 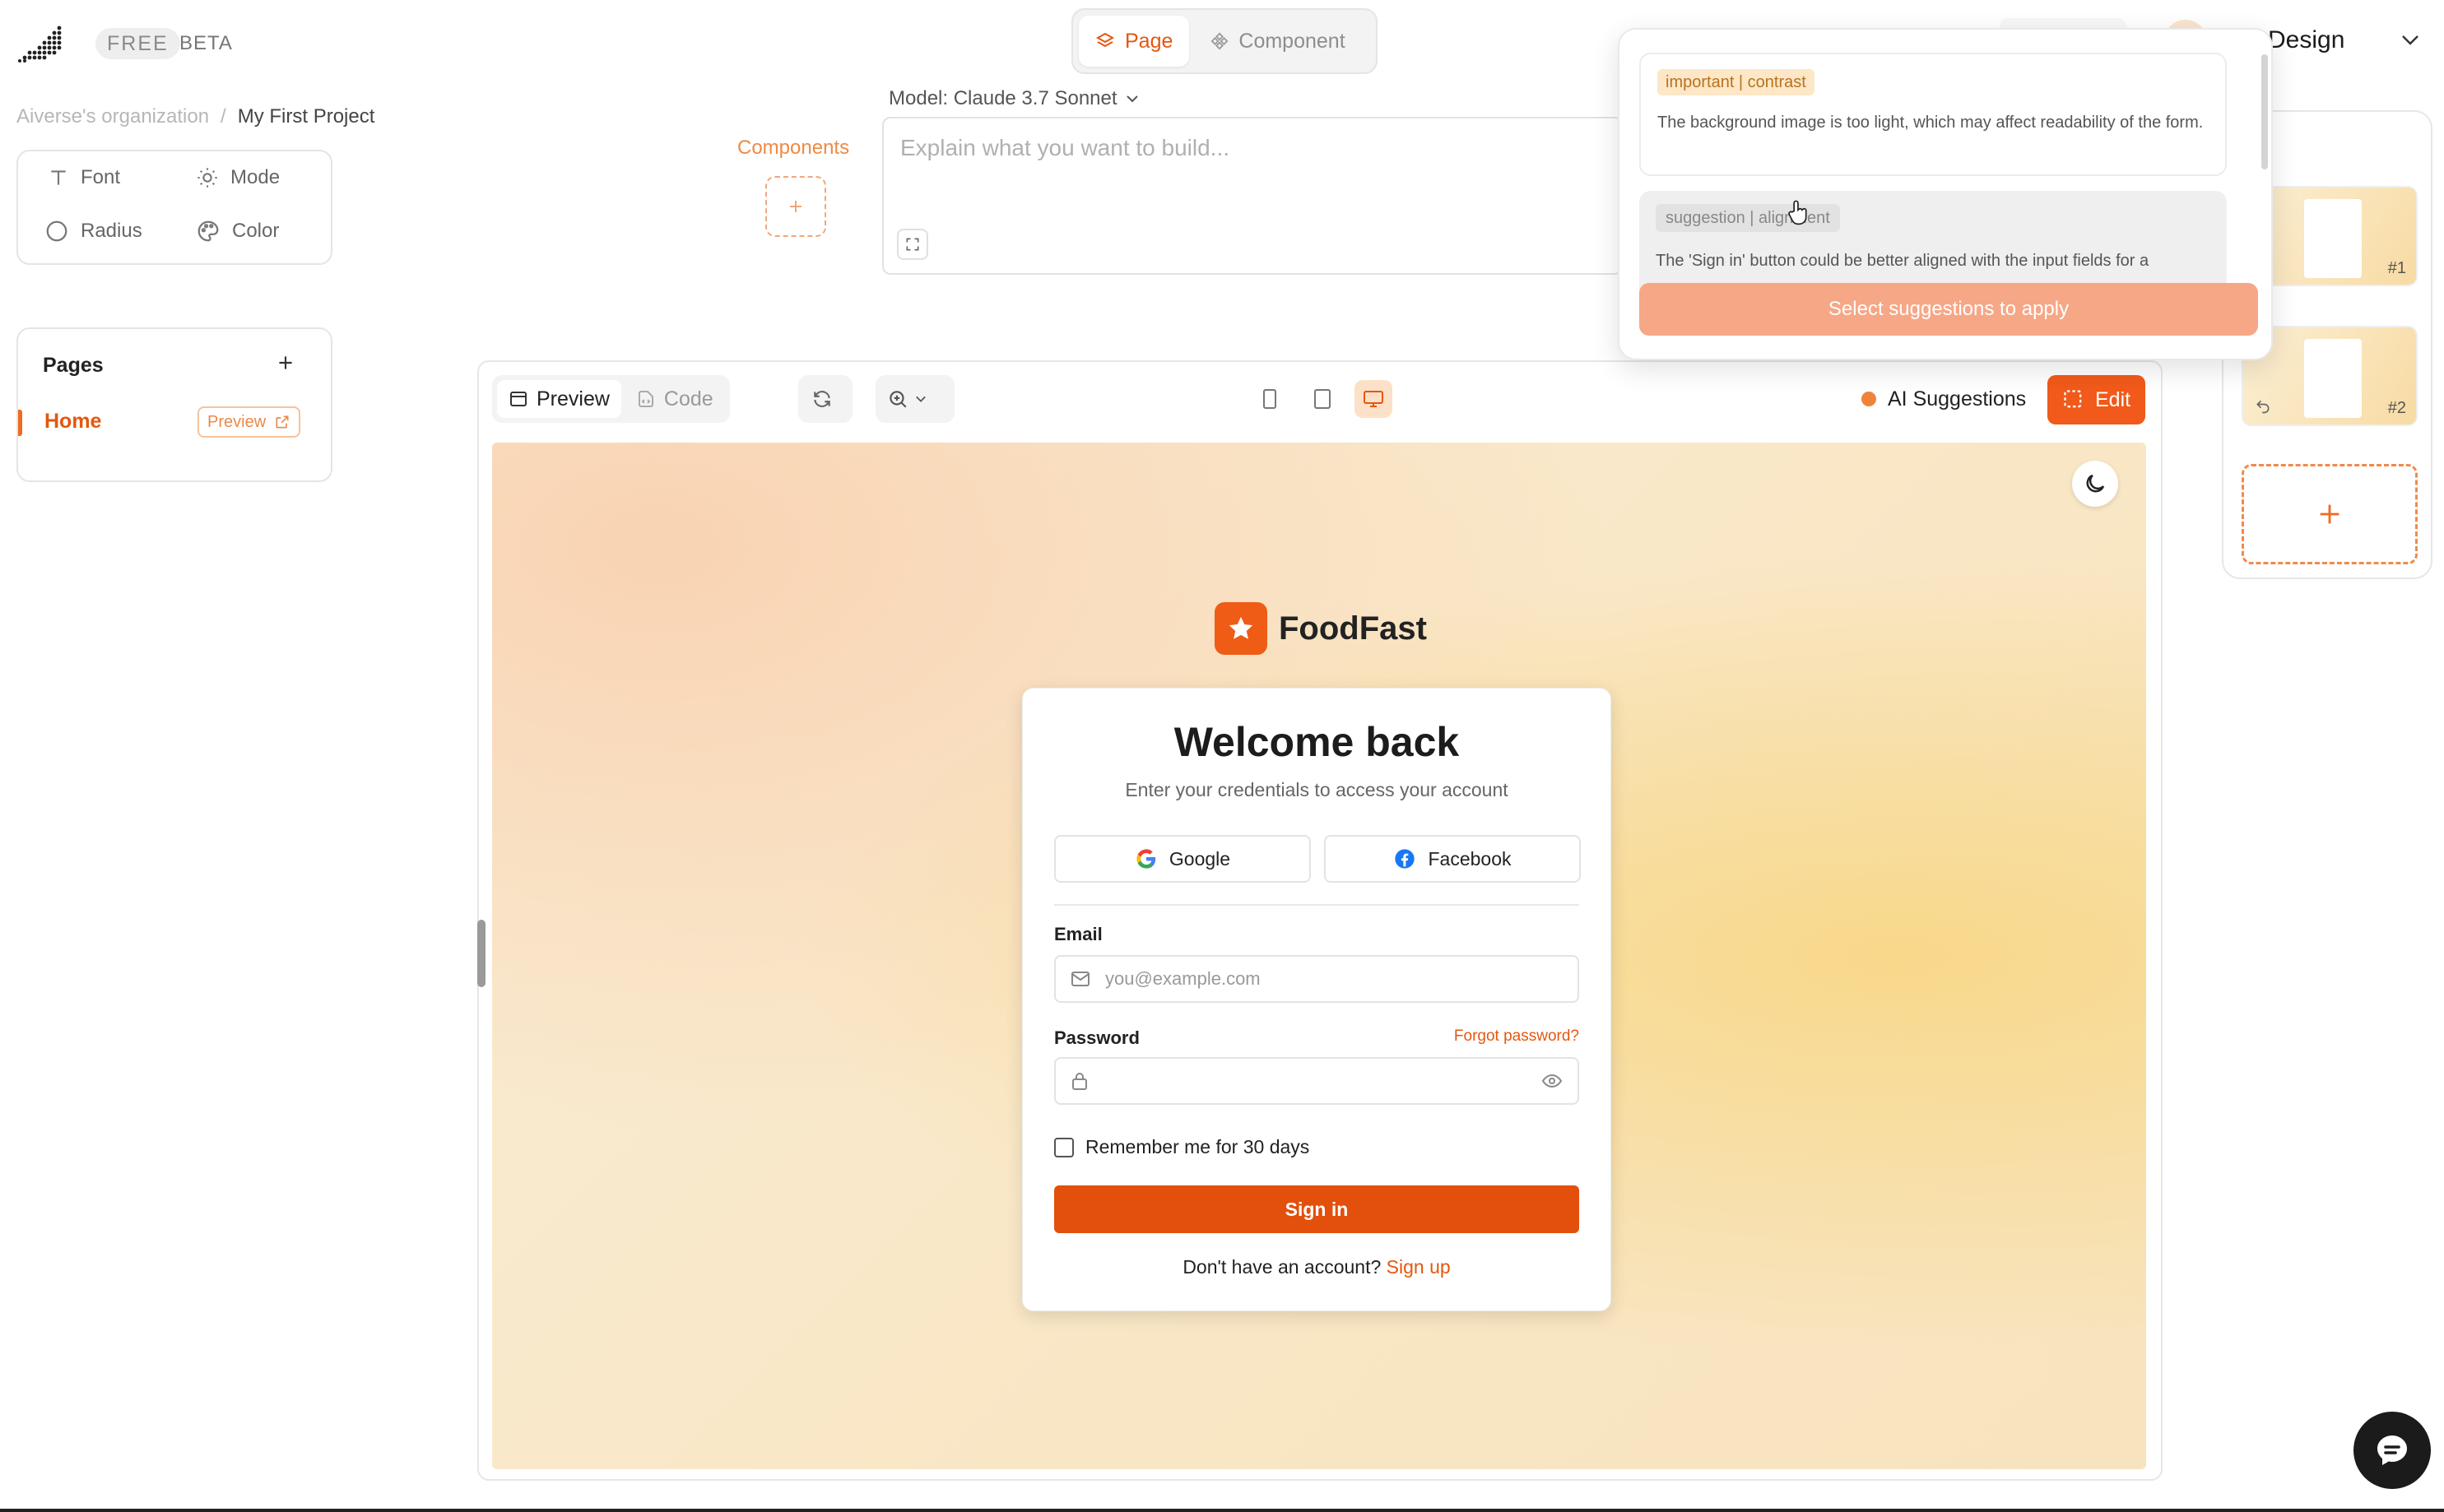 I want to click on plan-badge: FREE, so click(x=137, y=43).